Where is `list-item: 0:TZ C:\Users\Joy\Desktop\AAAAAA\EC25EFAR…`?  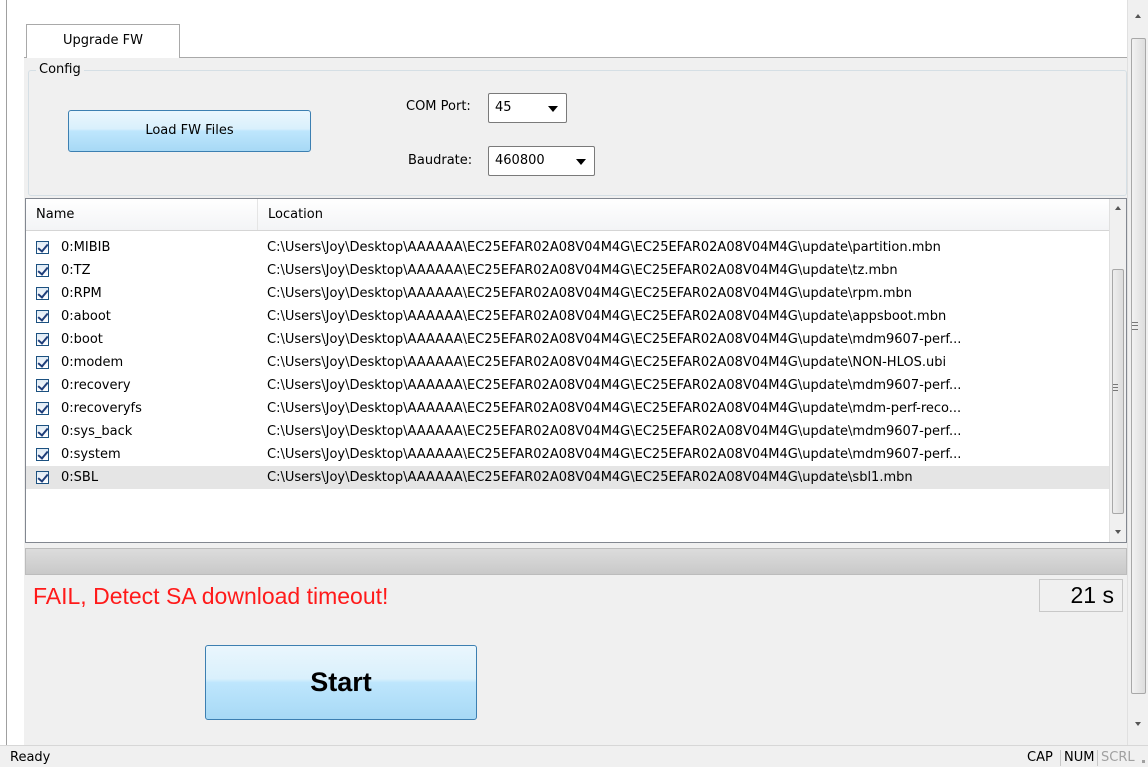
list-item: 0:TZ C:\Users\Joy\Desktop\AAAAAA\EC25EFAR… is located at coordinates (568, 270).